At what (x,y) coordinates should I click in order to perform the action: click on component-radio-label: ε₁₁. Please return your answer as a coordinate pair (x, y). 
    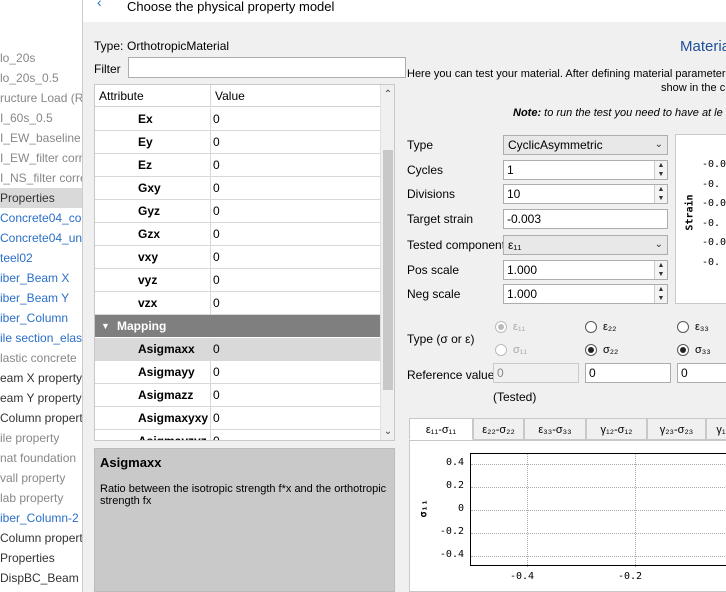
    Looking at the image, I should click on (519, 327).